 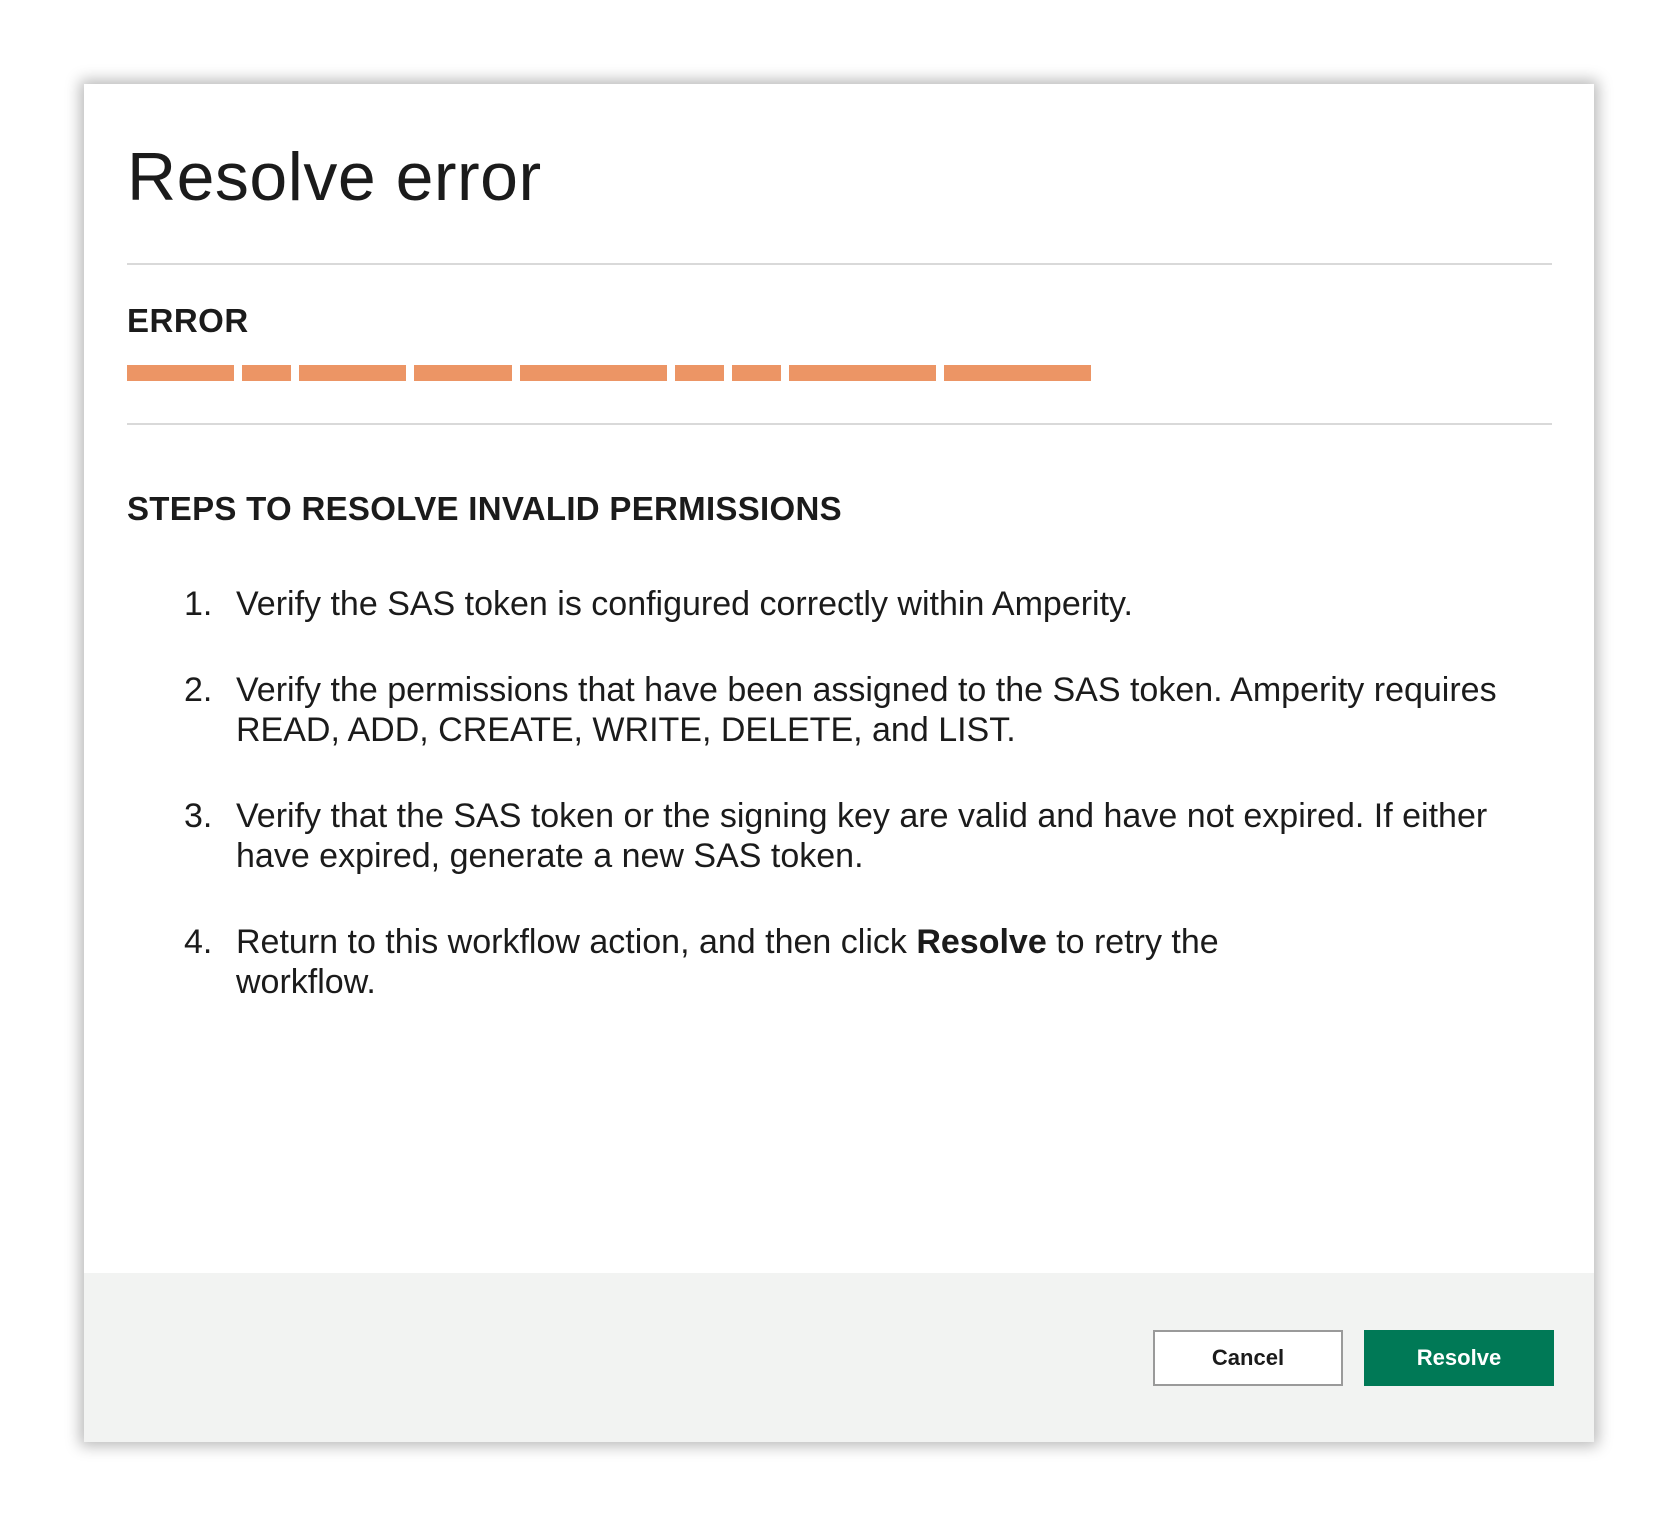 I want to click on error-divider, so click(x=839, y=424).